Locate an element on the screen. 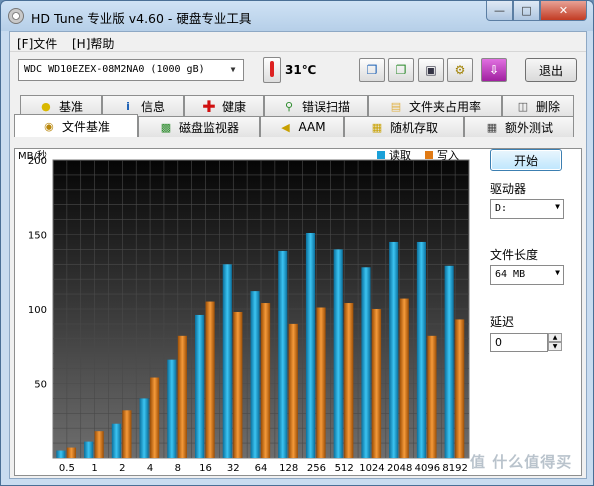 This screenshot has width=594, height=486. tab-random-access: ▦ 随机存取 is located at coordinates (404, 126).